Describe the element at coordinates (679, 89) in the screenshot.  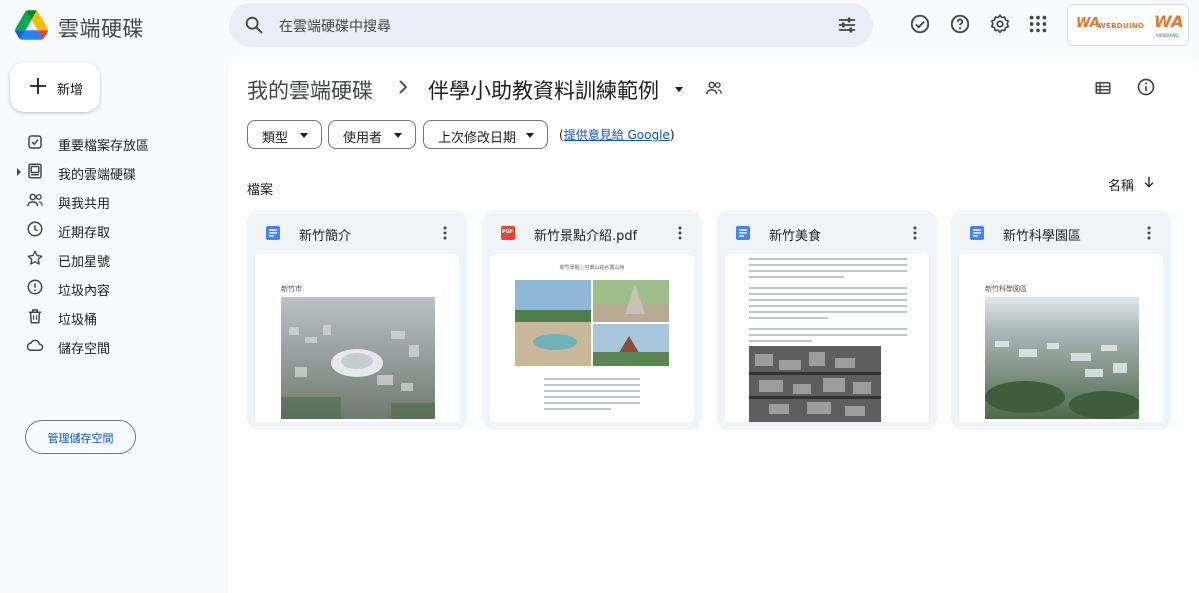
I see `folder-menu-dropdown-icon` at that location.